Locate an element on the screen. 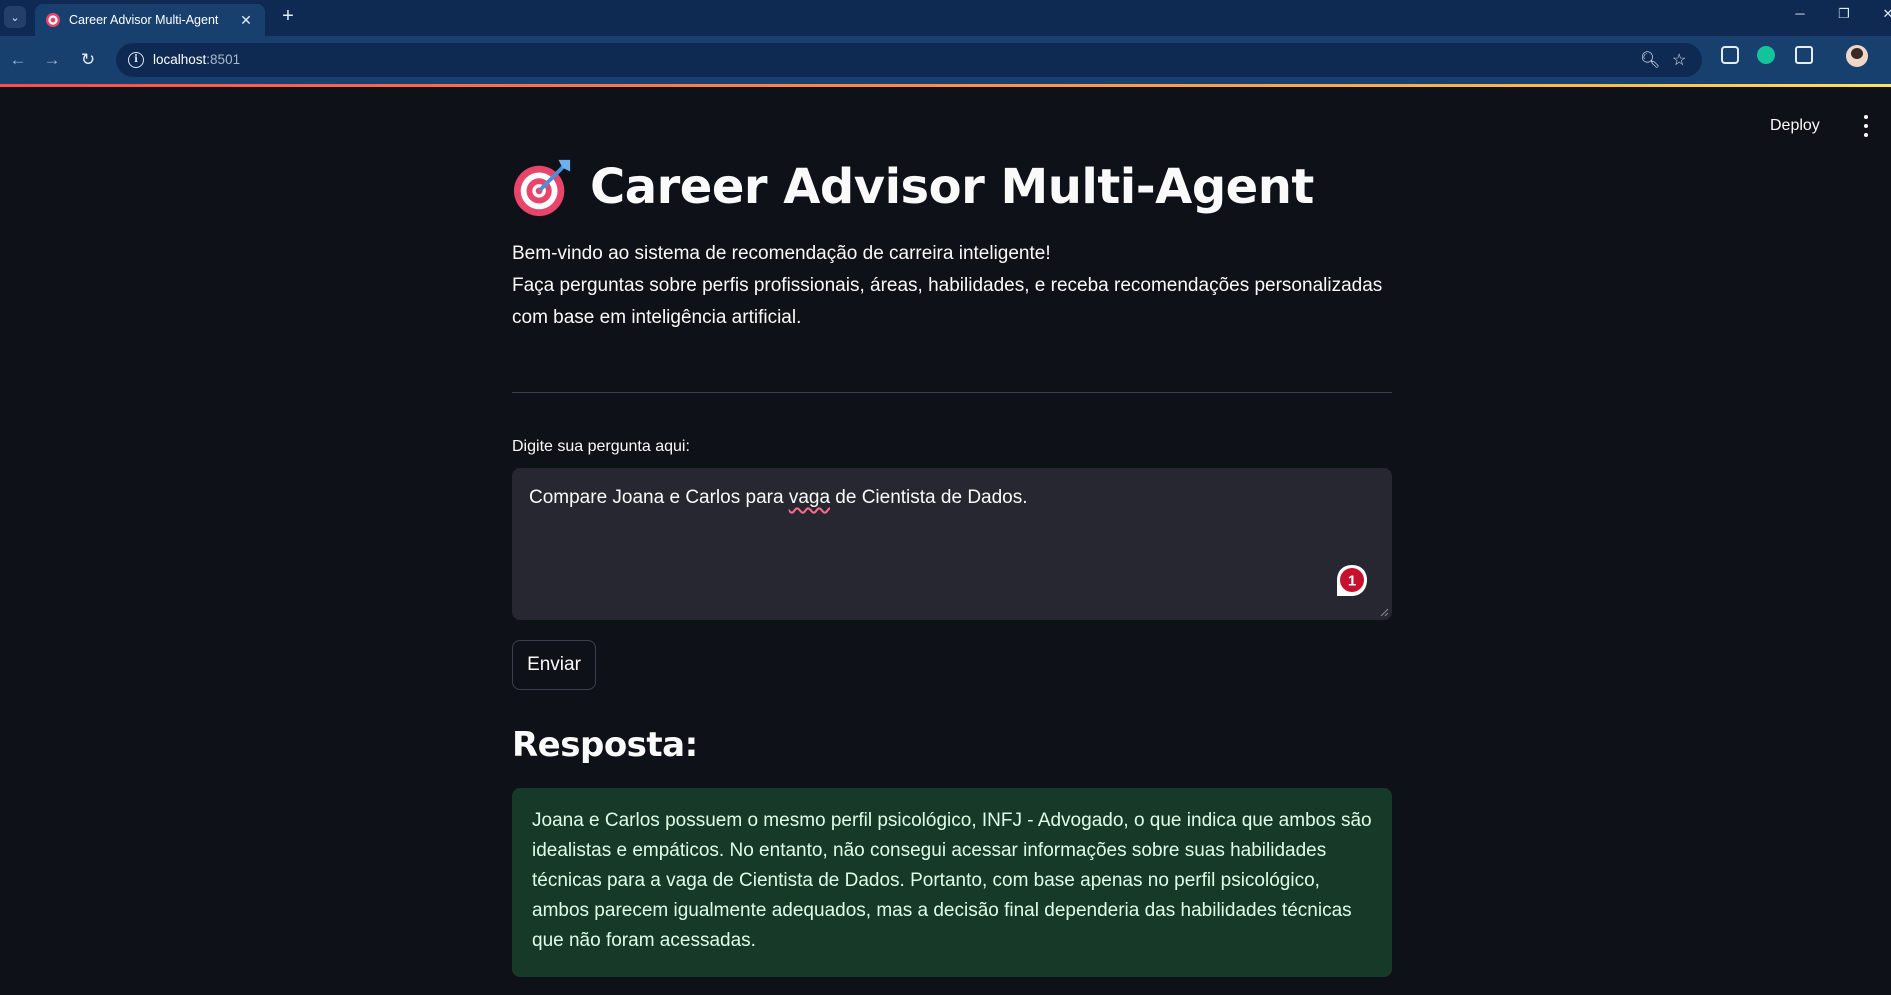 This screenshot has width=1891, height=995. main-menu-kebab-icon is located at coordinates (1866, 126).